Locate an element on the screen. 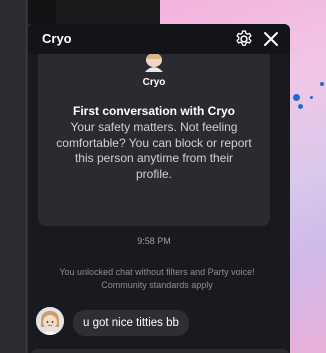 The height and width of the screenshot is (353, 326). message-timestamp: 9:58 PM is located at coordinates (154, 241).